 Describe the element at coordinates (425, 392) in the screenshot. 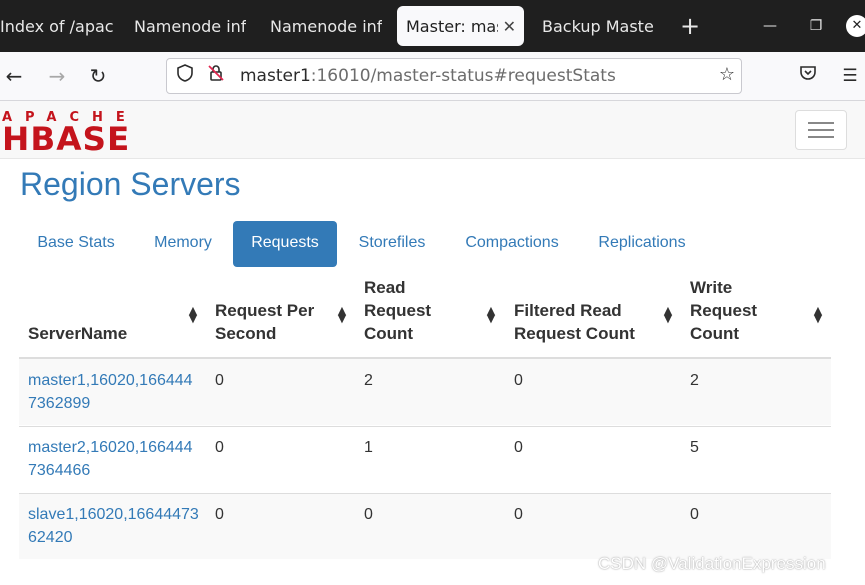

I see `table-row: master1,16020,1664447362899 0 2 0 2` at that location.